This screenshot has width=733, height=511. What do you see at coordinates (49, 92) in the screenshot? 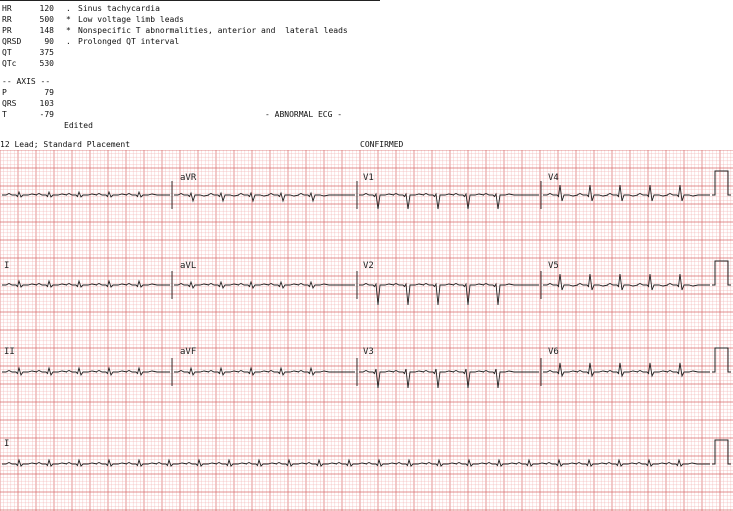
I see `axis-value-p: 79` at bounding box center [49, 92].